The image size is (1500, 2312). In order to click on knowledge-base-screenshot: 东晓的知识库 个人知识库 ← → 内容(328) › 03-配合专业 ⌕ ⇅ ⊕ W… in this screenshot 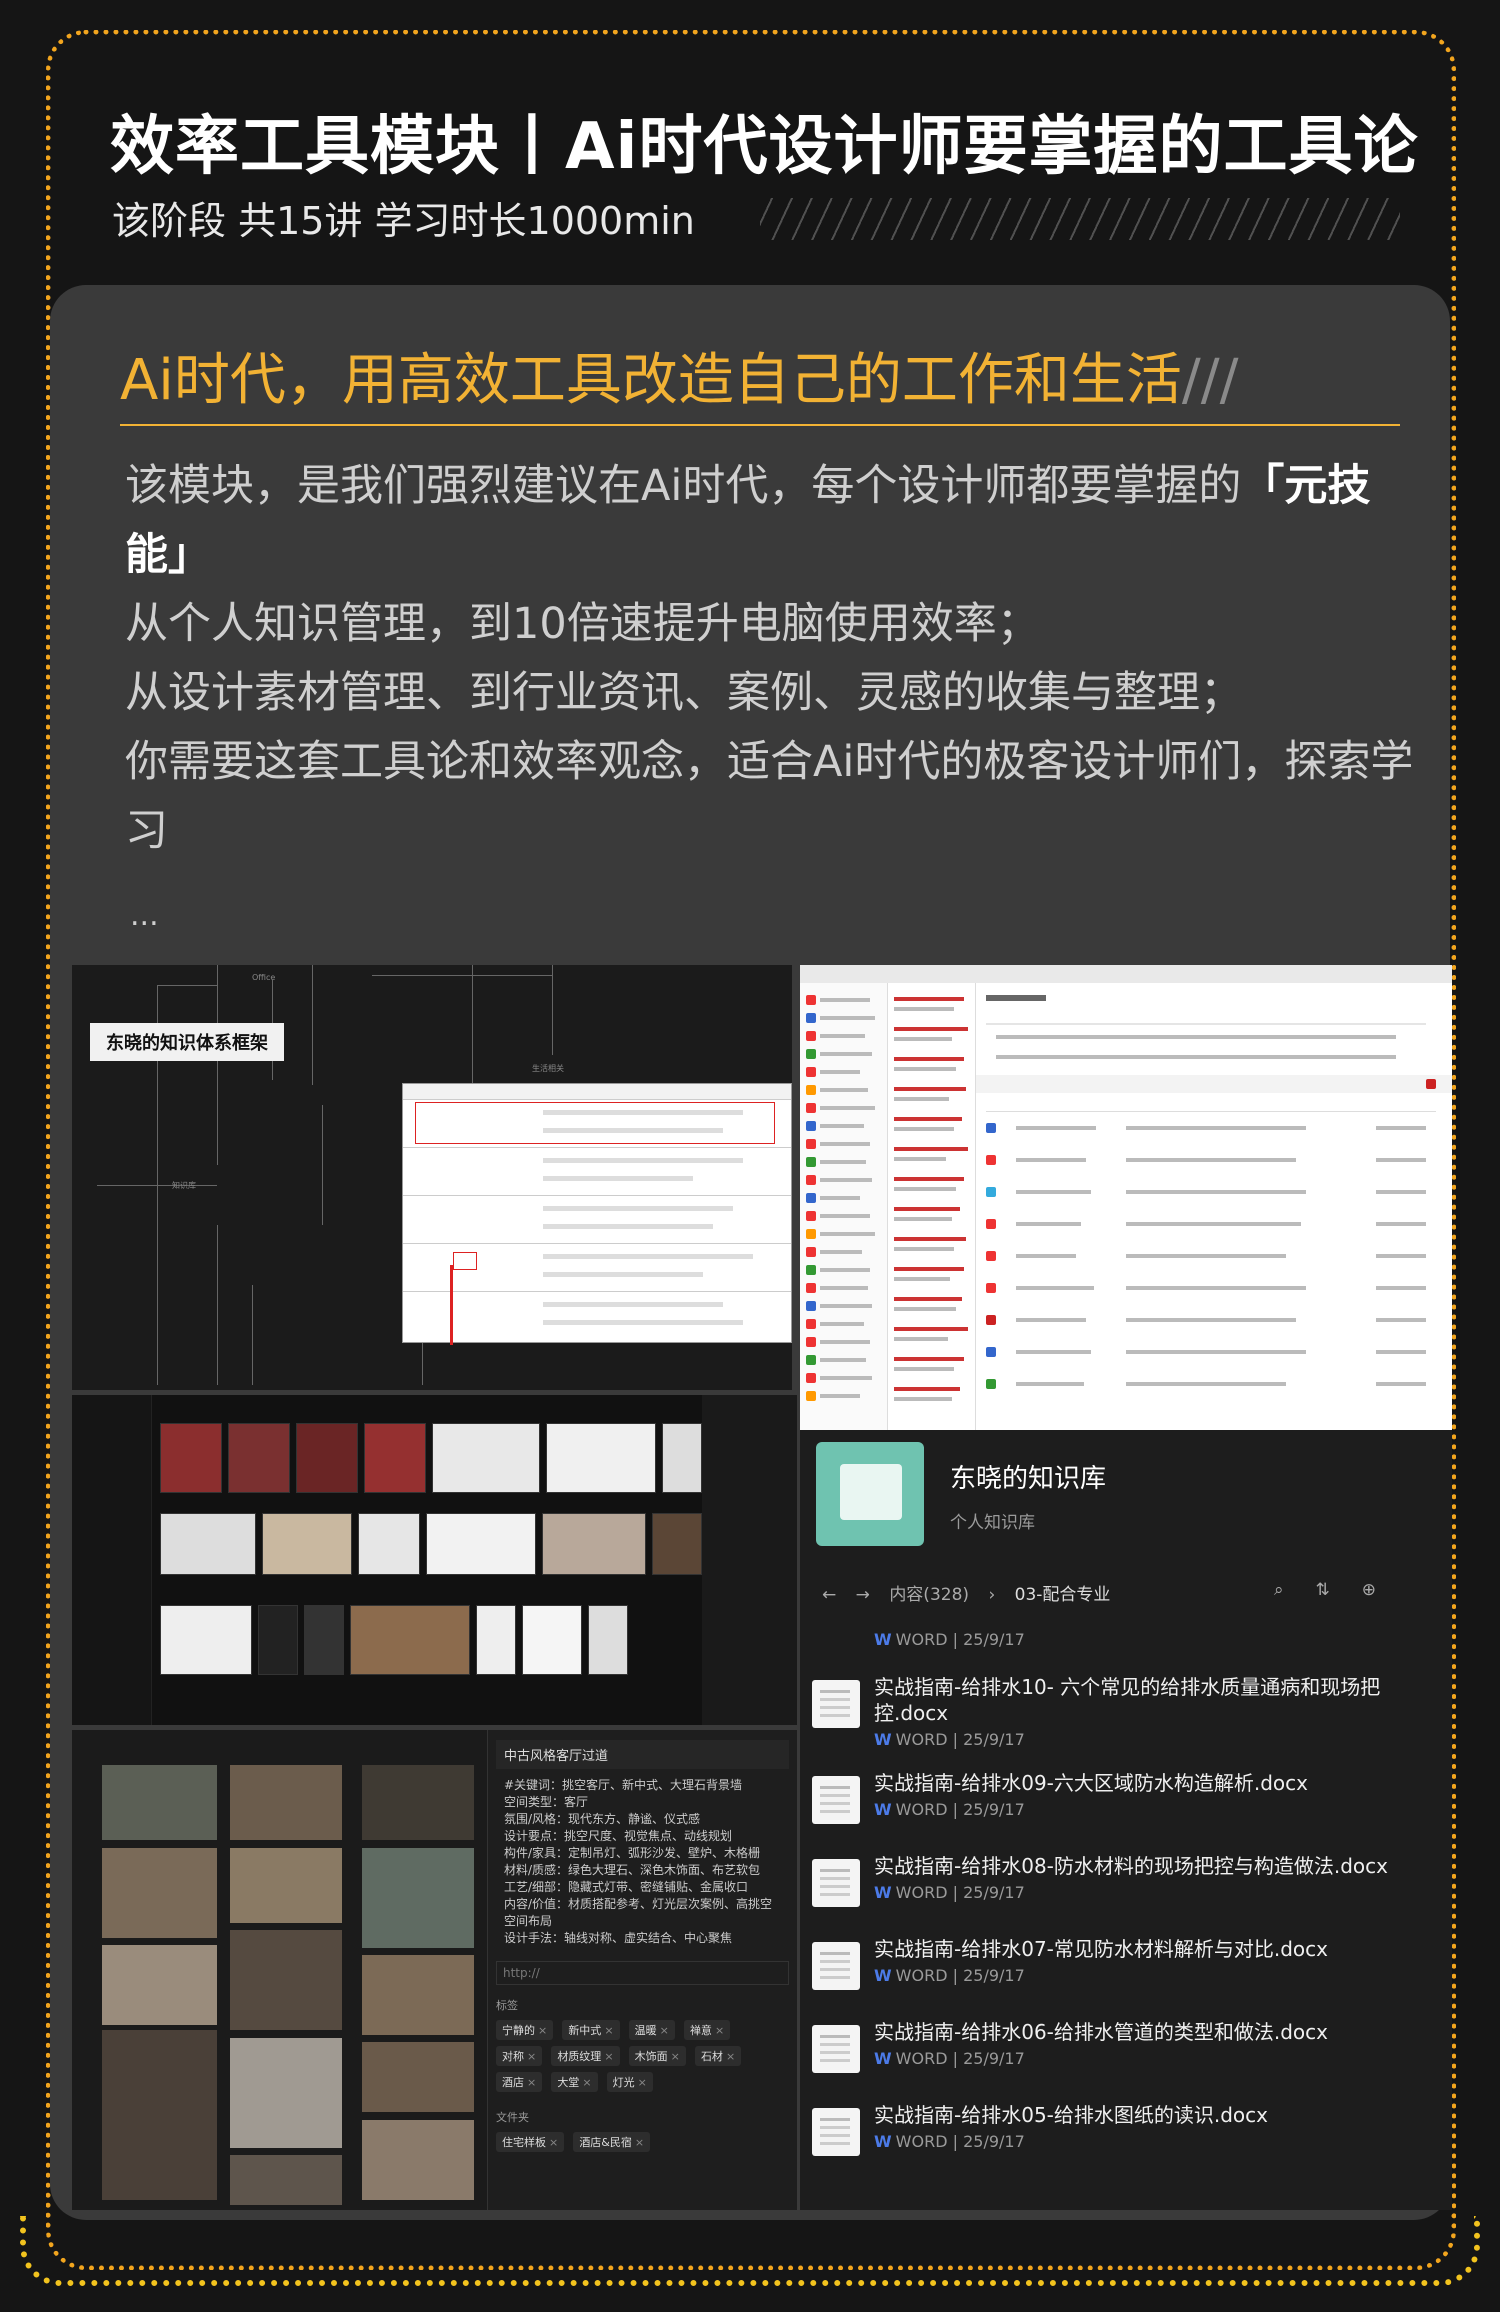, I will do `click(1126, 1820)`.